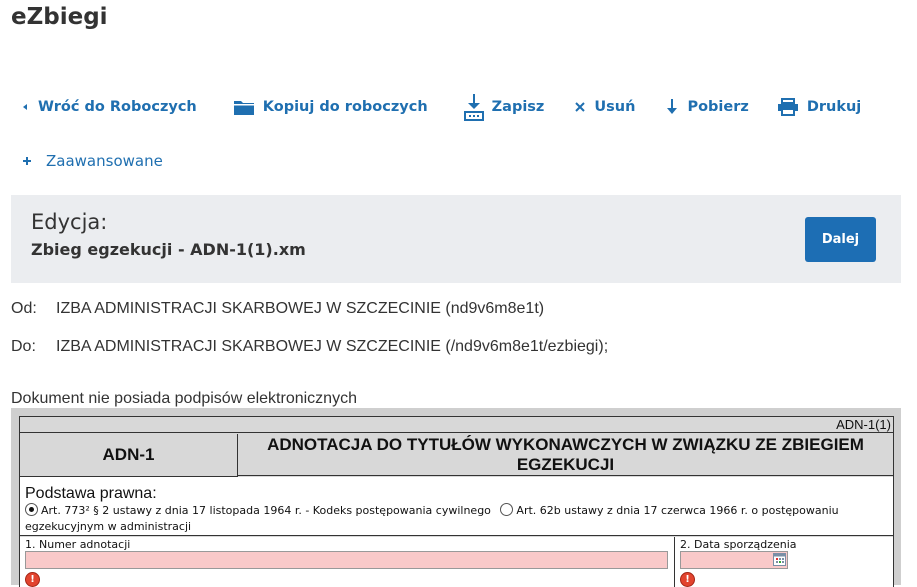 This screenshot has height=587, width=917. I want to click on advanced-label: Zaawansowane, so click(104, 161).